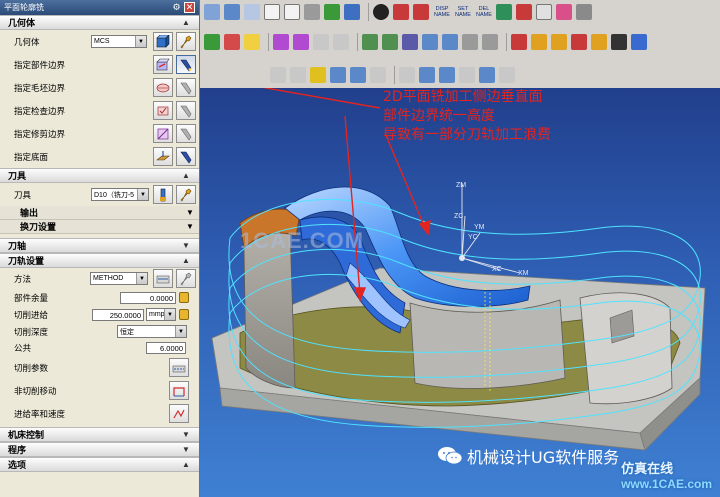 The height and width of the screenshot is (497, 720). Describe the element at coordinates (99, 449) in the screenshot. I see `section-program-header: 程序 ▼` at that location.